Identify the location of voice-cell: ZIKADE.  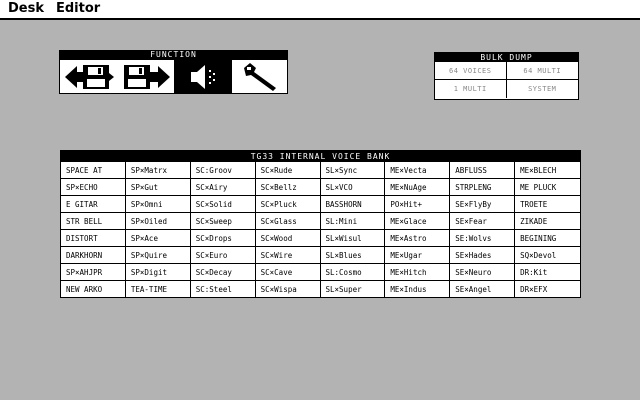
(547, 221).